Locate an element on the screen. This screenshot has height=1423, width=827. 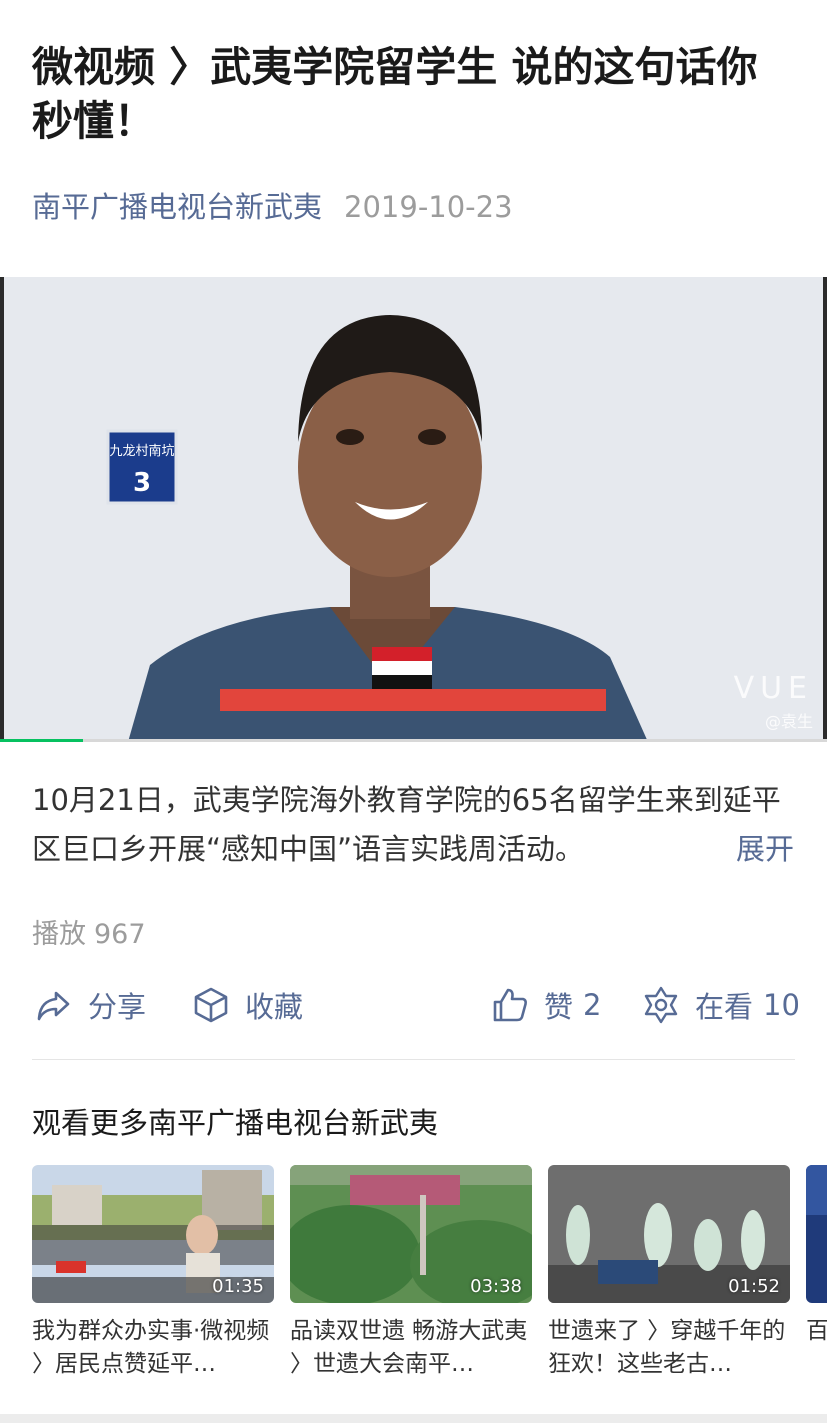
video-thumbnail: 01:35 is located at coordinates (153, 1234).